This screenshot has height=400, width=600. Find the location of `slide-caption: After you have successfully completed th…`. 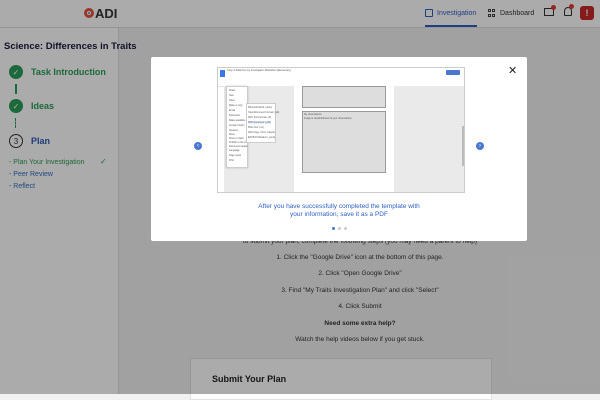

slide-caption: After you have successfully completed th… is located at coordinates (339, 211).